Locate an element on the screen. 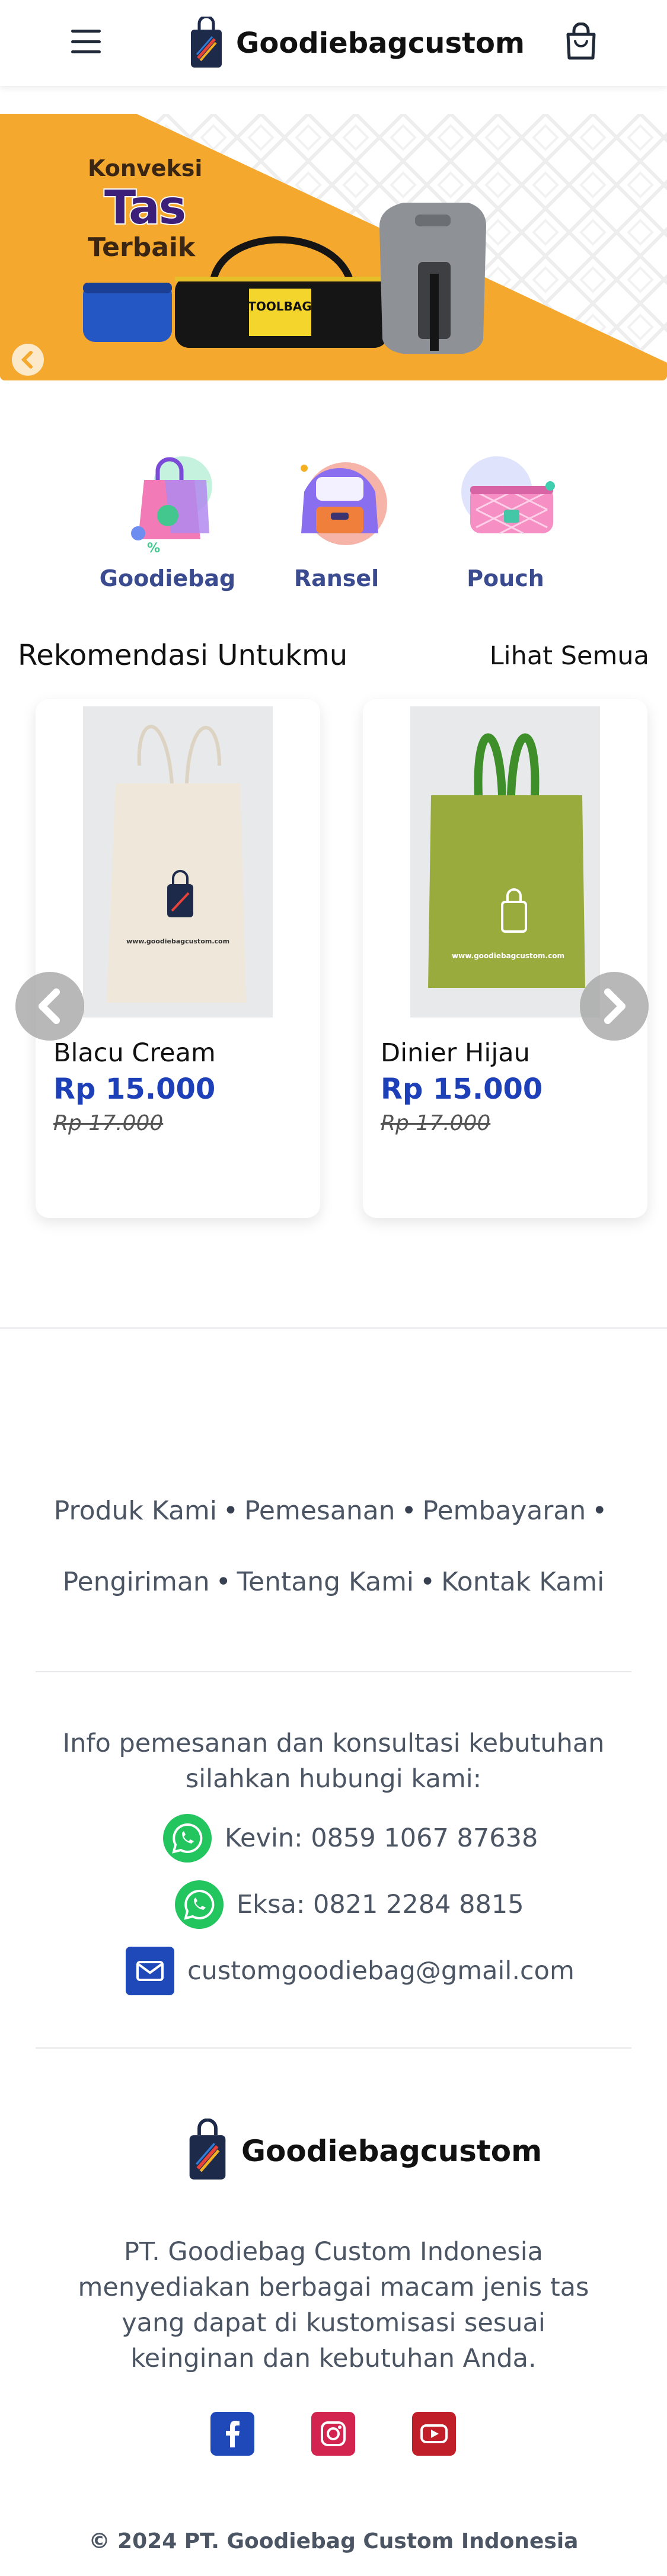 Image resolution: width=667 pixels, height=2576 pixels. shopping-bag-cart-icon is located at coordinates (581, 41).